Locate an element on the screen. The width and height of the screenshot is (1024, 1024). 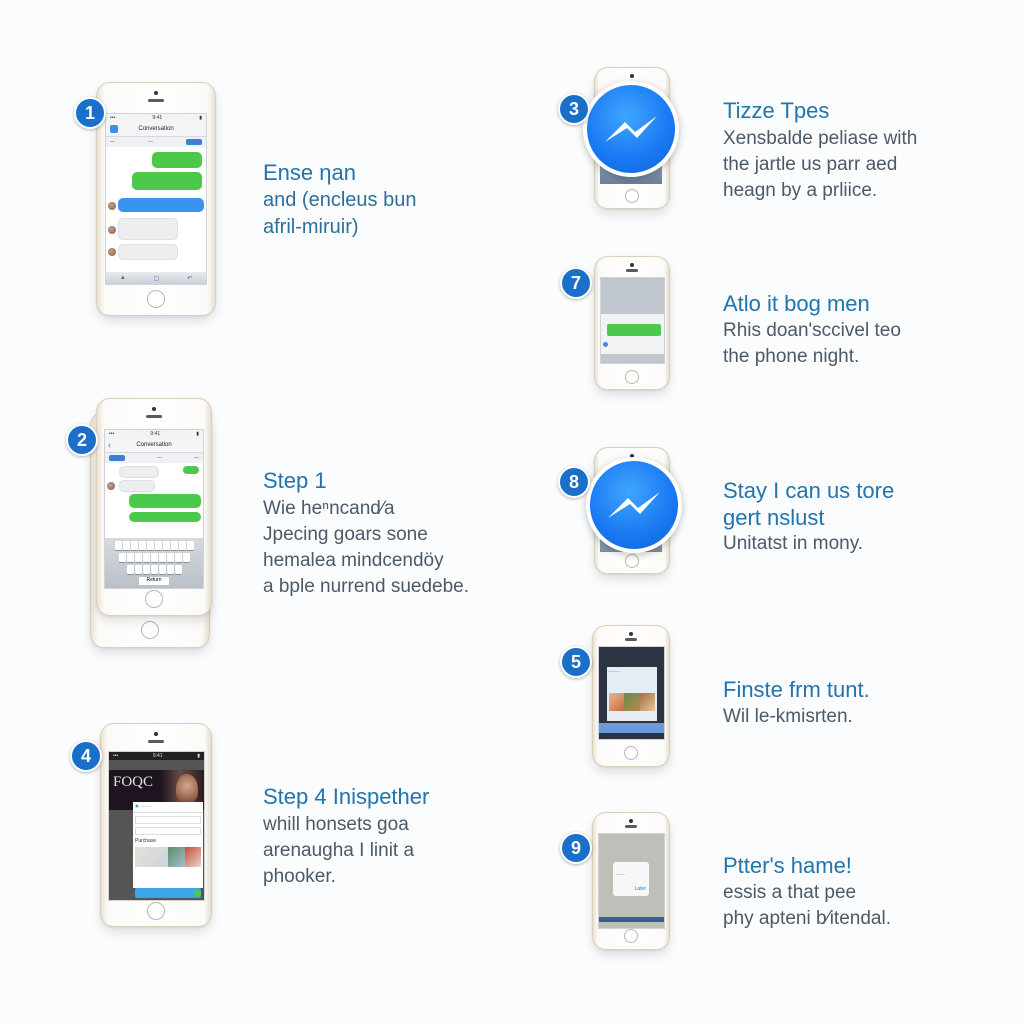
step-description-line: the phone night. is located at coordinates (791, 356).